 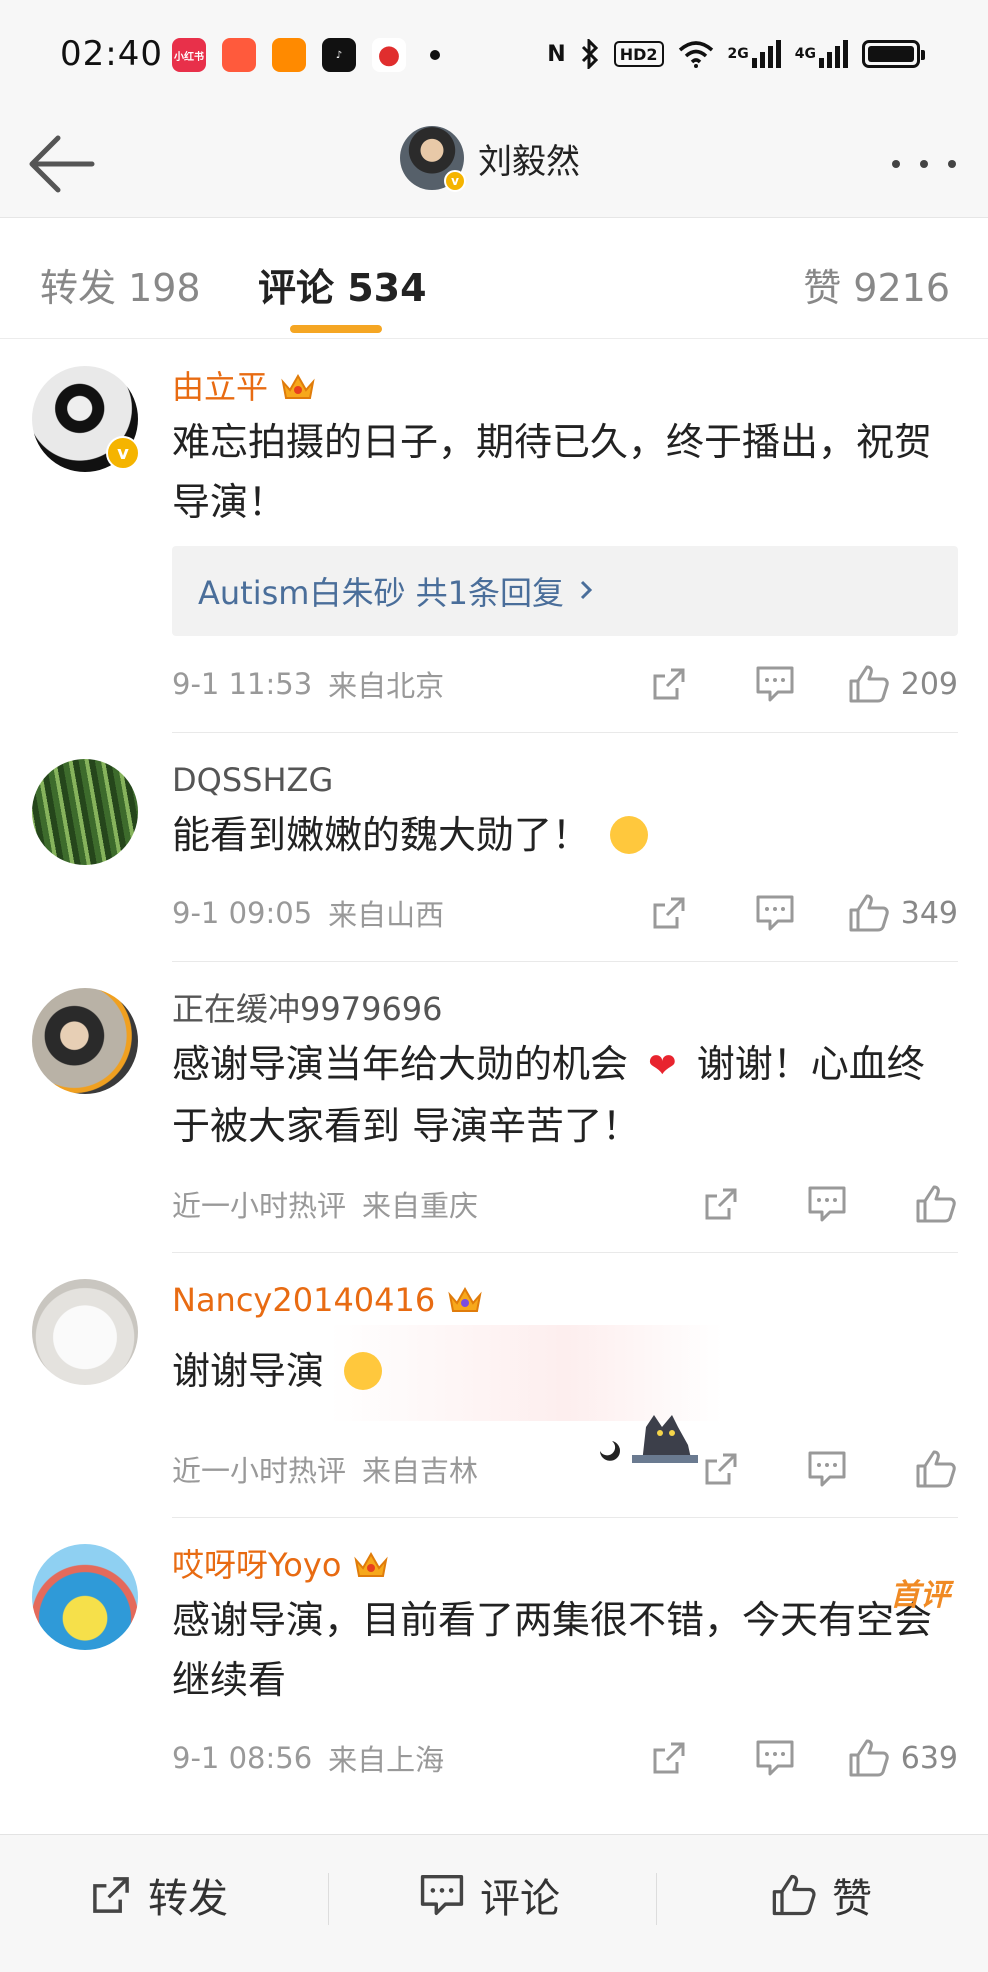 I want to click on like-count: 349, so click(x=929, y=913).